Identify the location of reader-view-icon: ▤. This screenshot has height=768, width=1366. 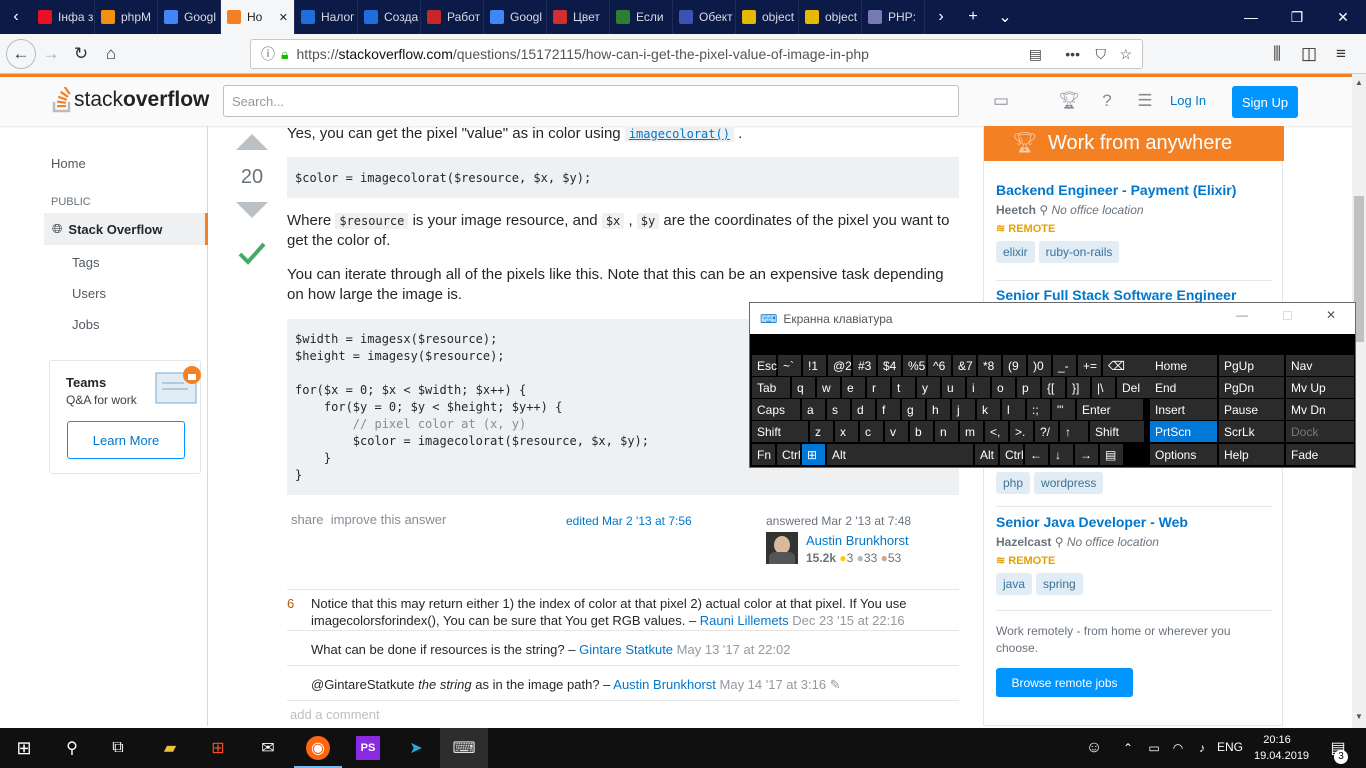
(1035, 54).